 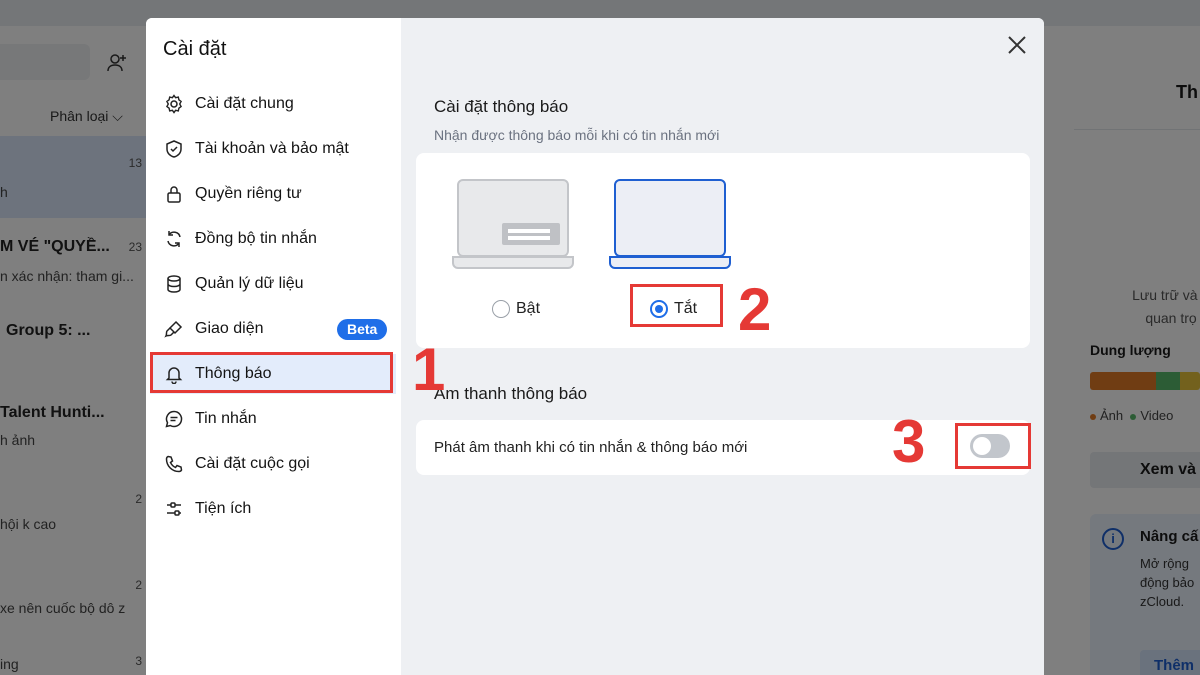 I want to click on sync-icon, so click(x=174, y=239).